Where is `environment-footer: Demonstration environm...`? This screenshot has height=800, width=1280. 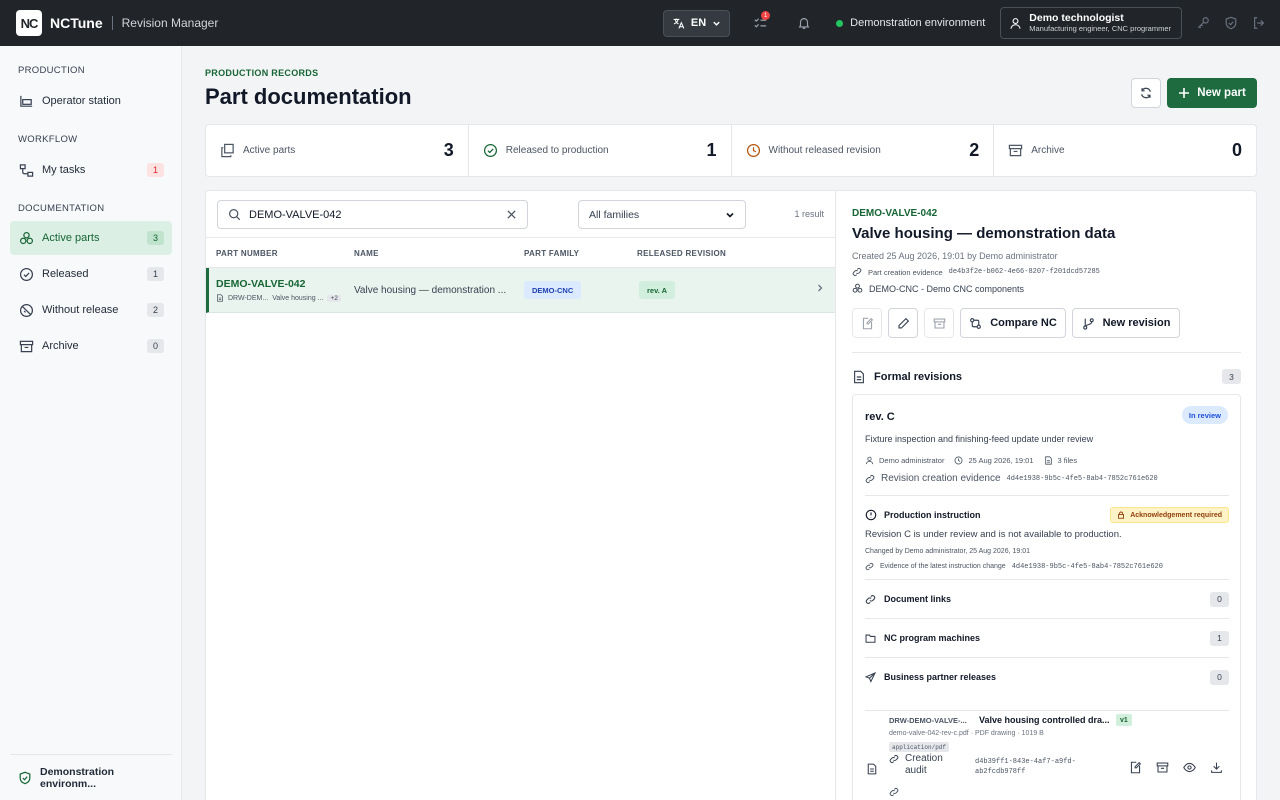 environment-footer: Demonstration environm... is located at coordinates (91, 777).